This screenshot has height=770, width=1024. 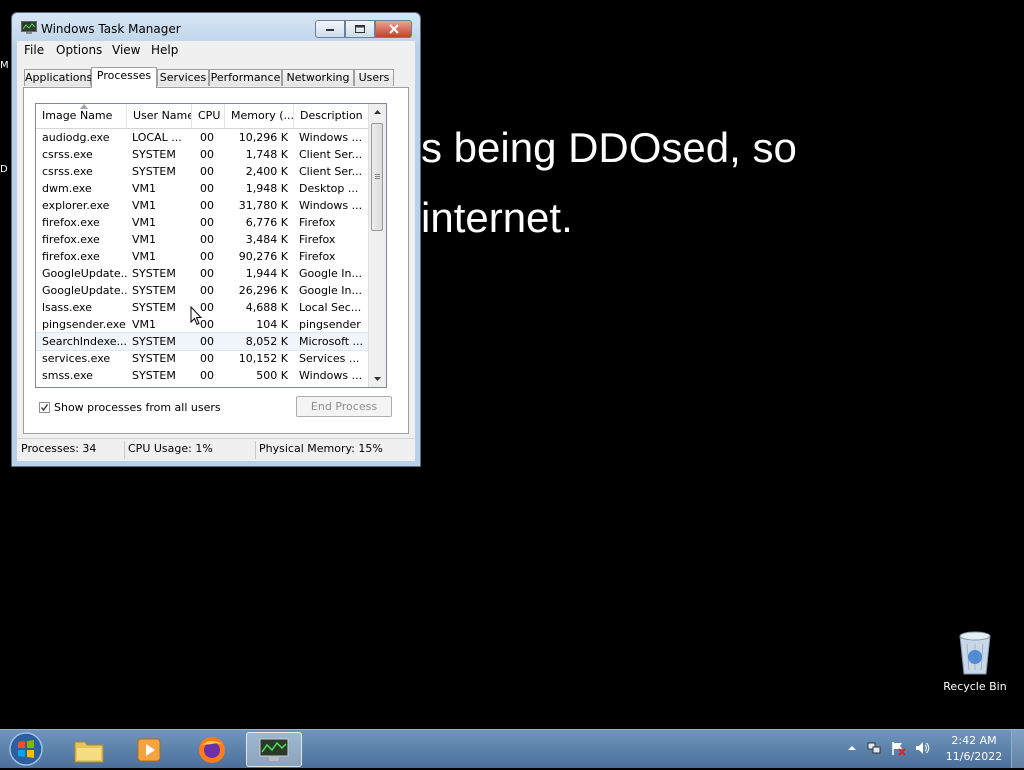 What do you see at coordinates (58, 77) in the screenshot?
I see `tab-applications: Applications` at bounding box center [58, 77].